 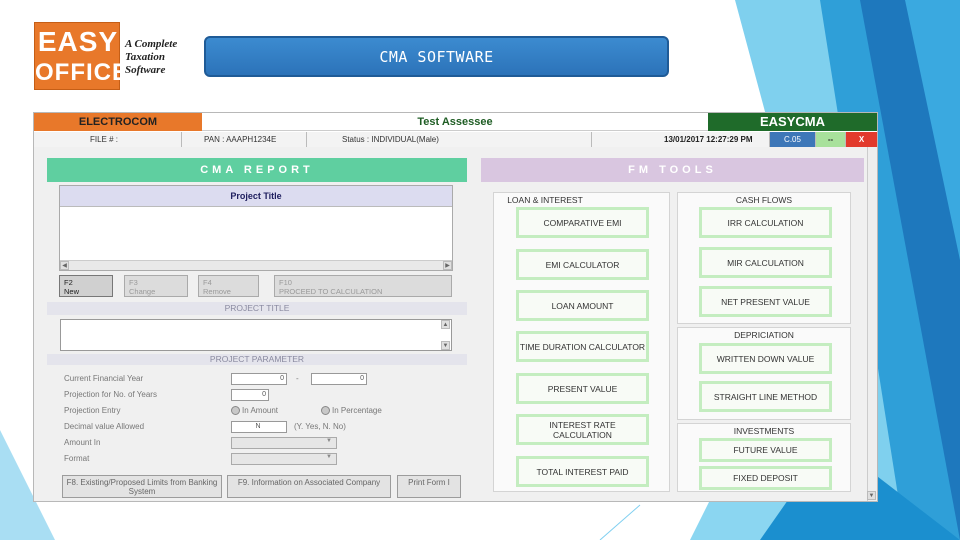 I want to click on fy-from-input: 0, so click(x=259, y=379).